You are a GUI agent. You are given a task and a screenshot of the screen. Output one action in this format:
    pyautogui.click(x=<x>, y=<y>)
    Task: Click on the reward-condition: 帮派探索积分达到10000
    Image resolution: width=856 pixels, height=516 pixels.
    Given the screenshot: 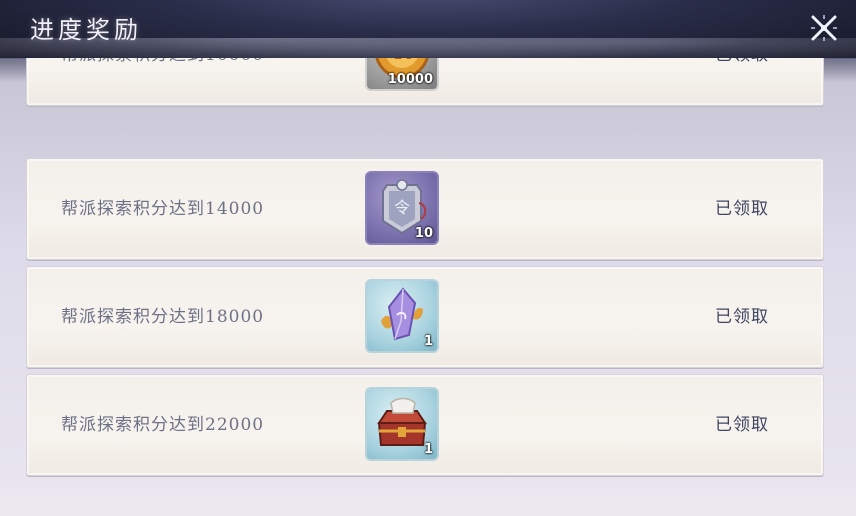 What is the action you would take?
    pyautogui.click(x=162, y=81)
    